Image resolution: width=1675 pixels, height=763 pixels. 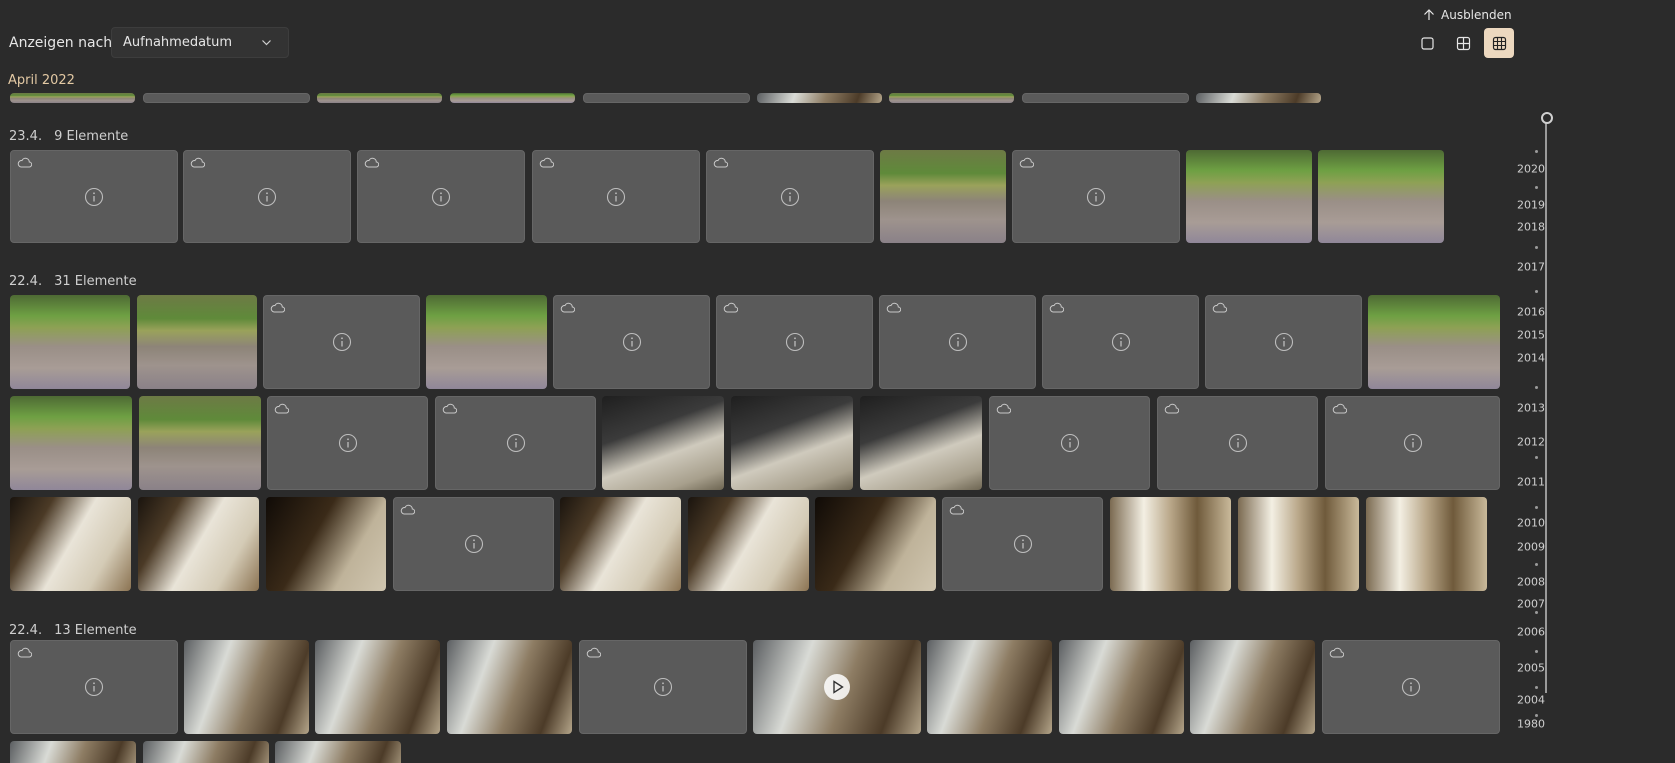 What do you see at coordinates (1531, 482) in the screenshot?
I see `timeline-year-label: 2011` at bounding box center [1531, 482].